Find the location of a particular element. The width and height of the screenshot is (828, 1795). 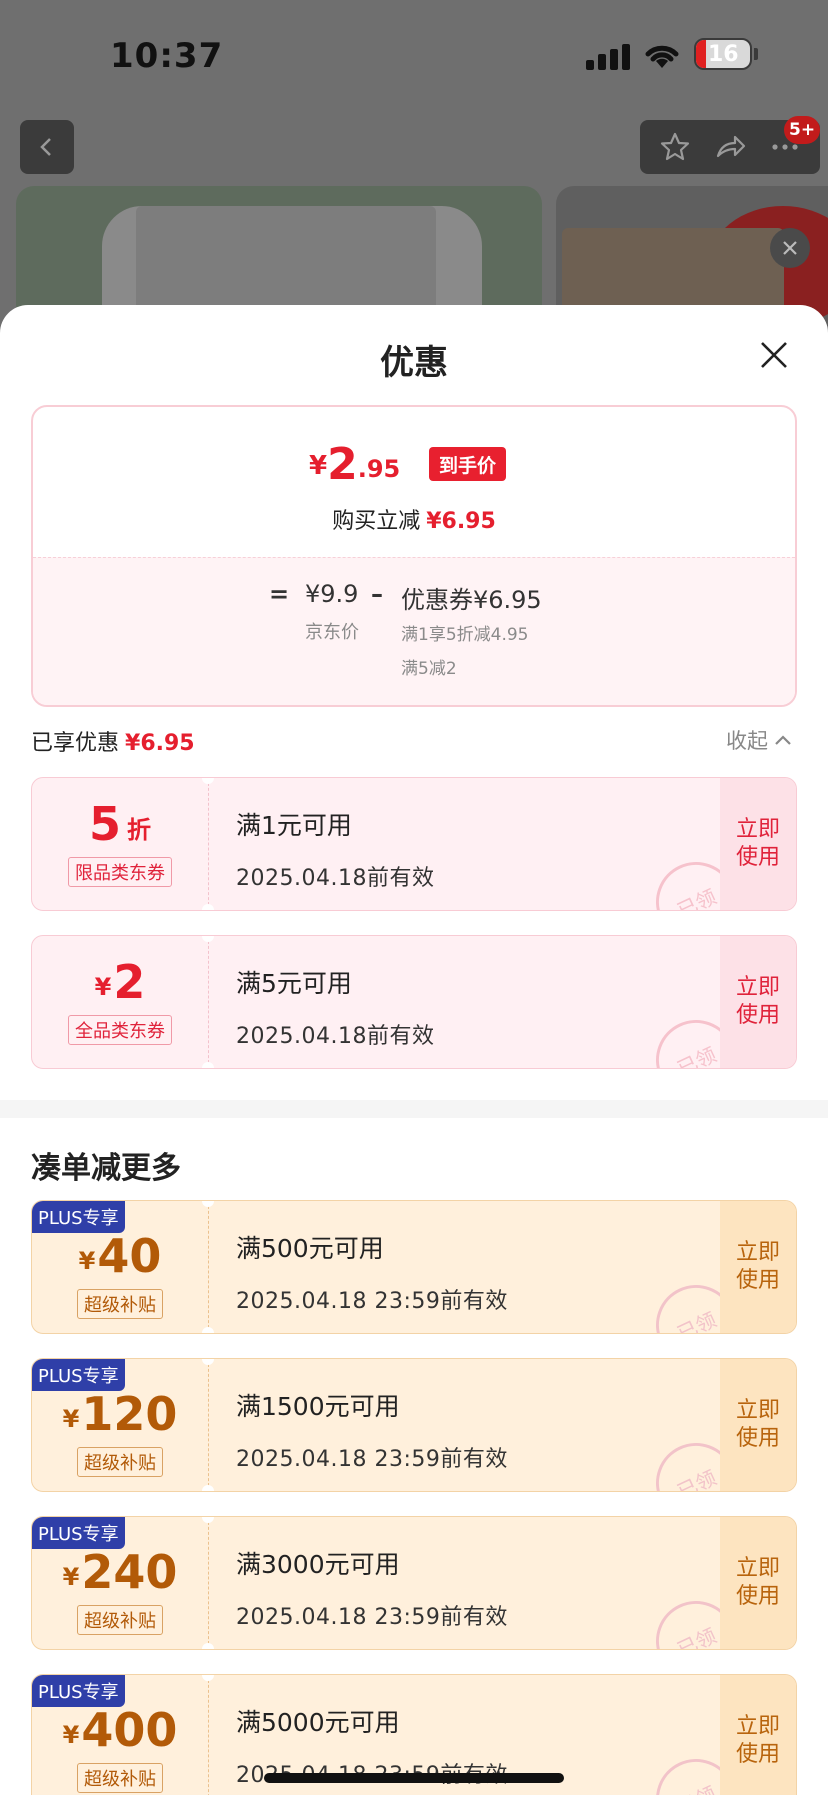

status-time: 10:37 is located at coordinates (167, 56).